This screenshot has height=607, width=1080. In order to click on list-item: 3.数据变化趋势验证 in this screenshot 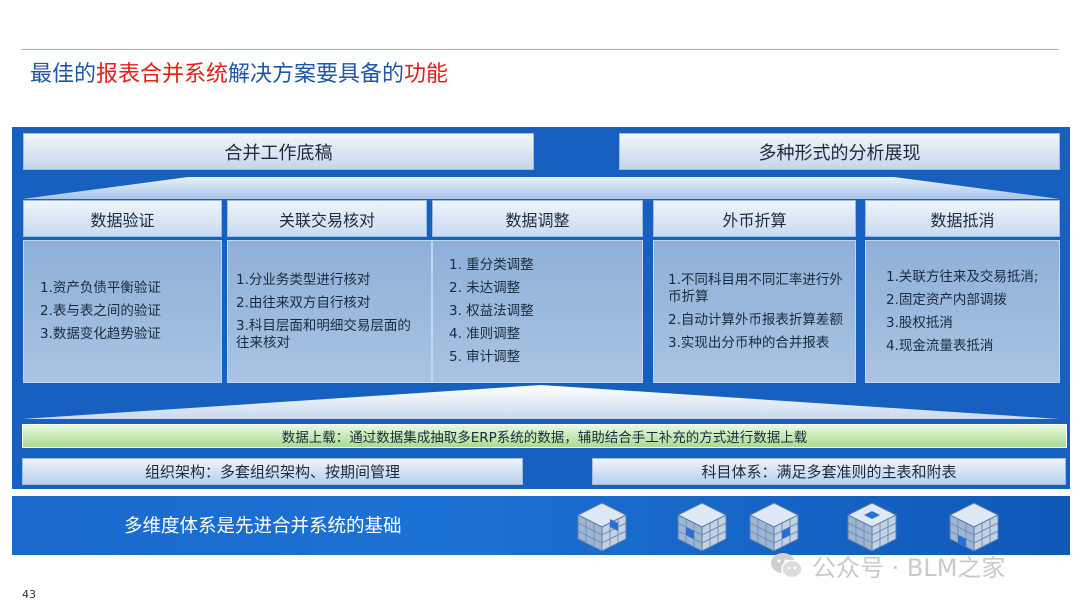, I will do `click(100, 334)`.